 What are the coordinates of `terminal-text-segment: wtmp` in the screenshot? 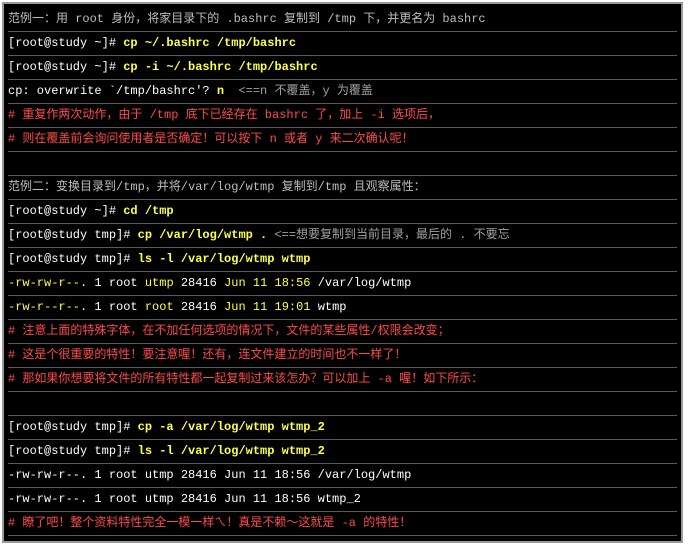 It's located at (328, 307).